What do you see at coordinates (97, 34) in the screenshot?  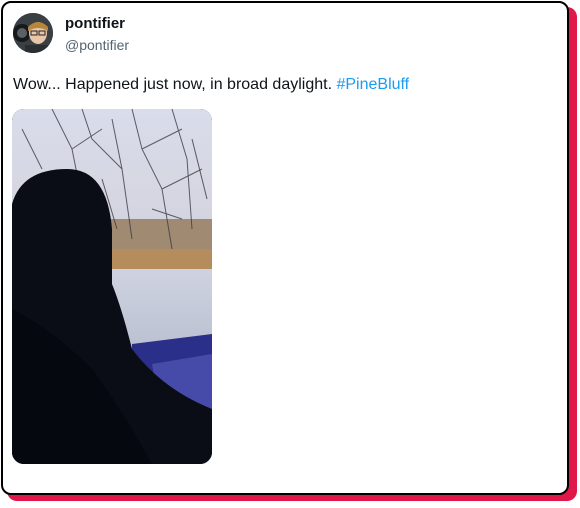 I see `author-block: pontifier @pontifier` at bounding box center [97, 34].